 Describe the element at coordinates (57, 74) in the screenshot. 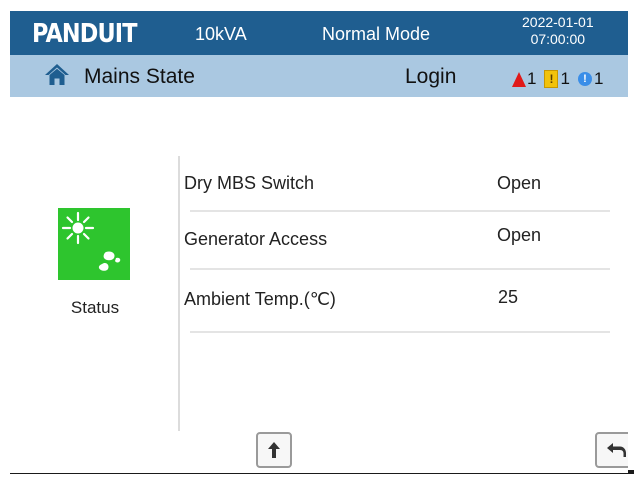

I see `home-icon` at that location.